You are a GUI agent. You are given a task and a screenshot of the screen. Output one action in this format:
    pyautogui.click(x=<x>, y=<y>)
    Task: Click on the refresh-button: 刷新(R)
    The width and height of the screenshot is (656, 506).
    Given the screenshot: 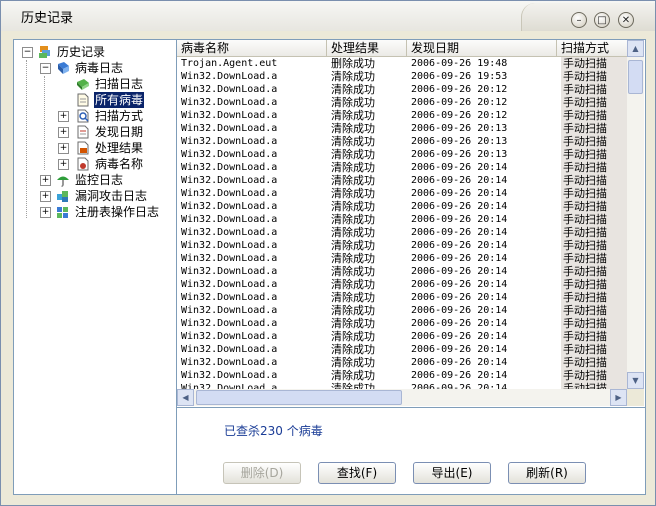 What is the action you would take?
    pyautogui.click(x=547, y=473)
    